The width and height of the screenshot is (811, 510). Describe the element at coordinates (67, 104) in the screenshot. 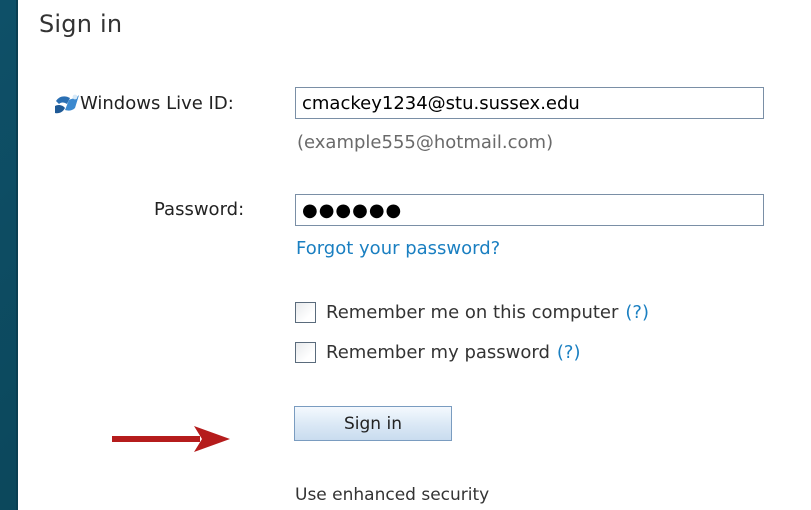

I see `windows-live-icon` at that location.